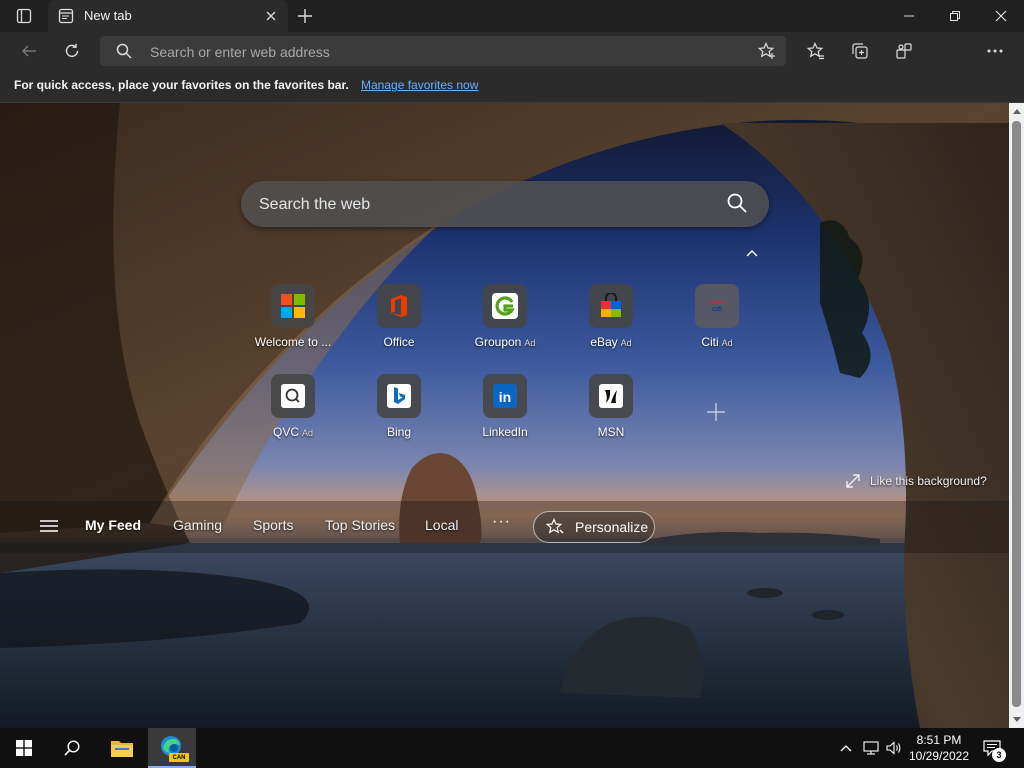  Describe the element at coordinates (512, 748) in the screenshot. I see `taskbar: CAN 8:51 PM 10/29/2022` at that location.